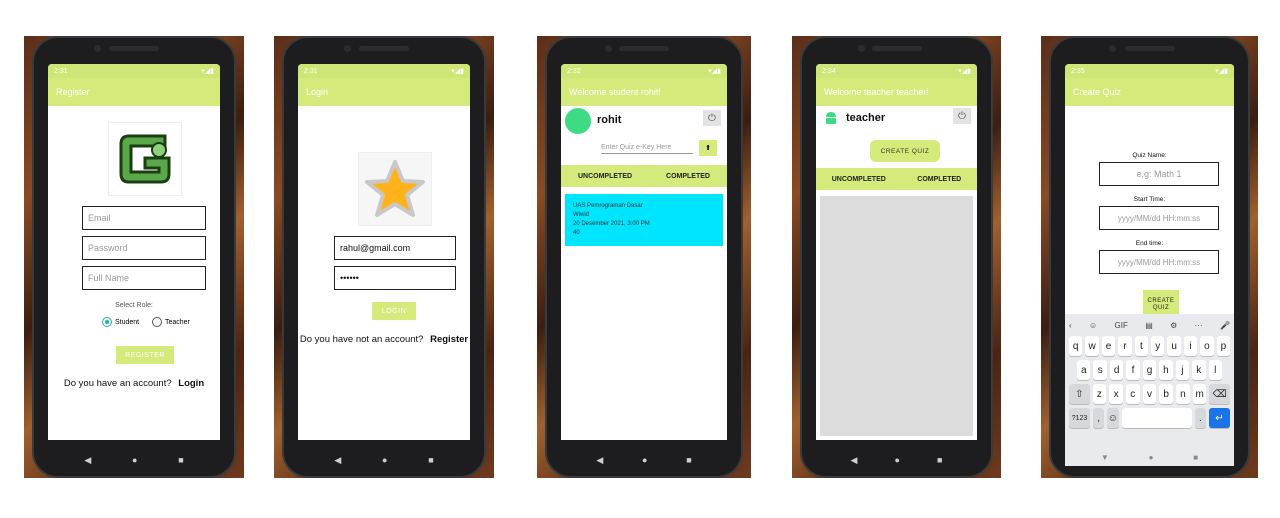  What do you see at coordinates (449, 339) in the screenshot?
I see `register-link: Register` at bounding box center [449, 339].